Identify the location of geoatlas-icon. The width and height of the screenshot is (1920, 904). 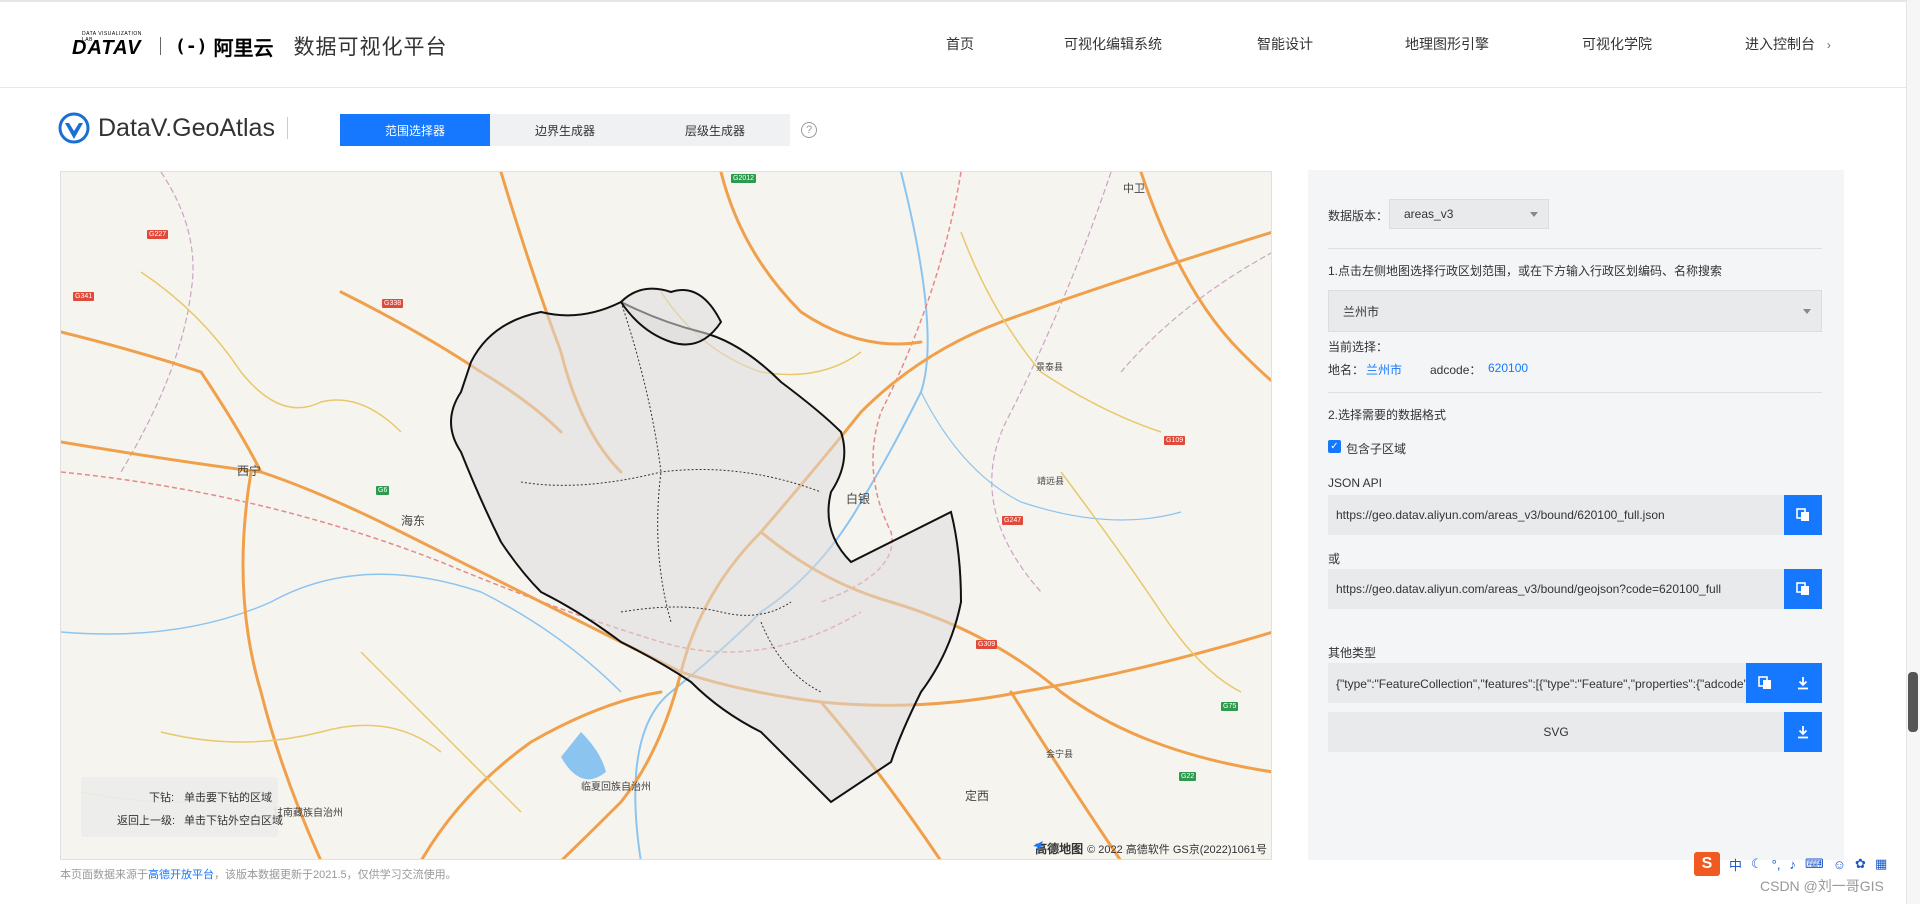
(74, 128).